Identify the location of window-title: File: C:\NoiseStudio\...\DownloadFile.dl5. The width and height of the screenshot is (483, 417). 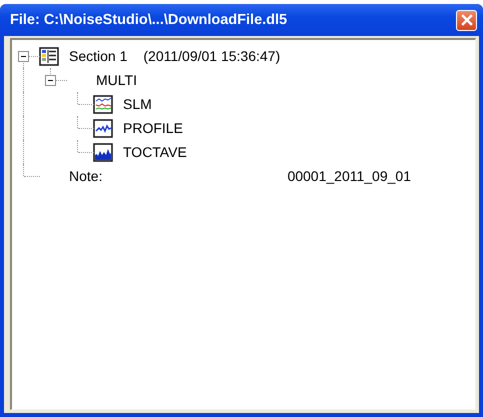
(149, 20).